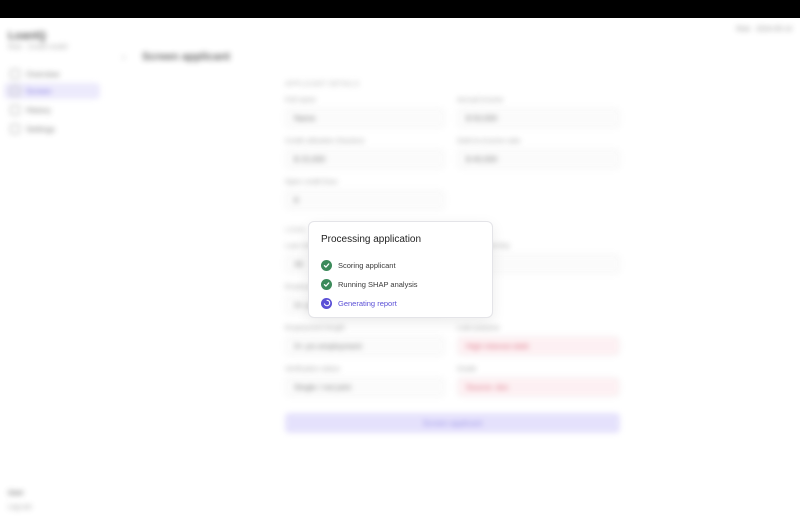 Image resolution: width=800 pixels, height=520 pixels. What do you see at coordinates (15, 91) in the screenshot?
I see `screen-icon` at bounding box center [15, 91].